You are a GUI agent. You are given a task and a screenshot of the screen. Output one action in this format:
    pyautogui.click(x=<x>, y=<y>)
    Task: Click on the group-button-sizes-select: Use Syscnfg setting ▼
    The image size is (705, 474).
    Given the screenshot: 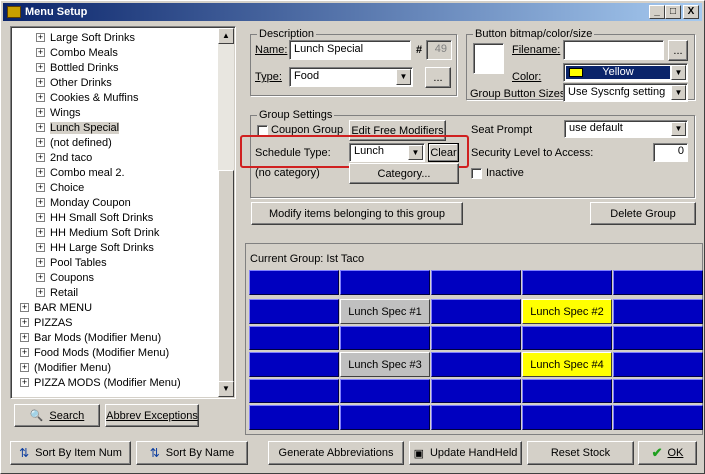 What is the action you would take?
    pyautogui.click(x=625, y=92)
    